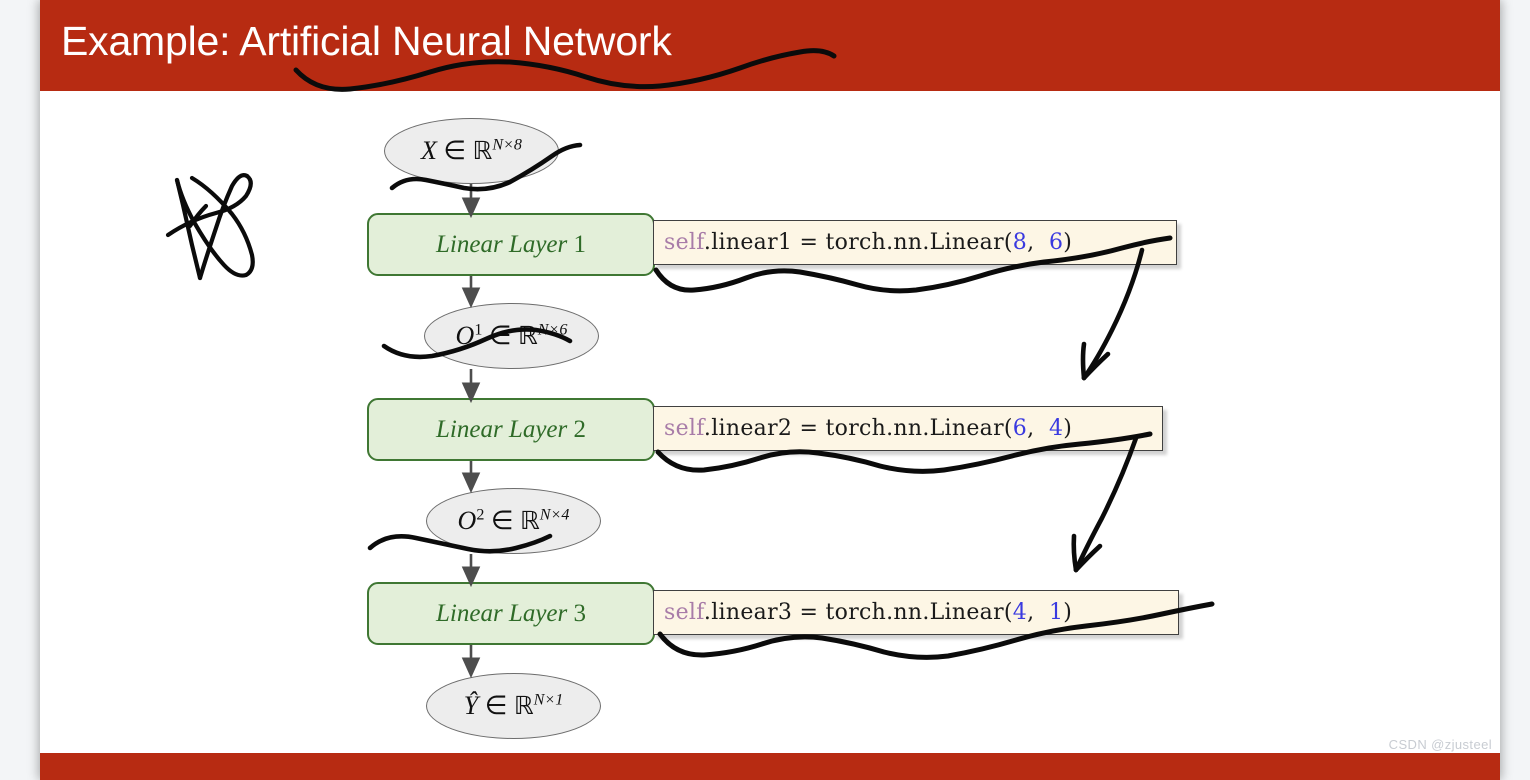 This screenshot has height=780, width=1530. Describe the element at coordinates (1068, 242) in the screenshot. I see `code-linear1-close: )` at that location.